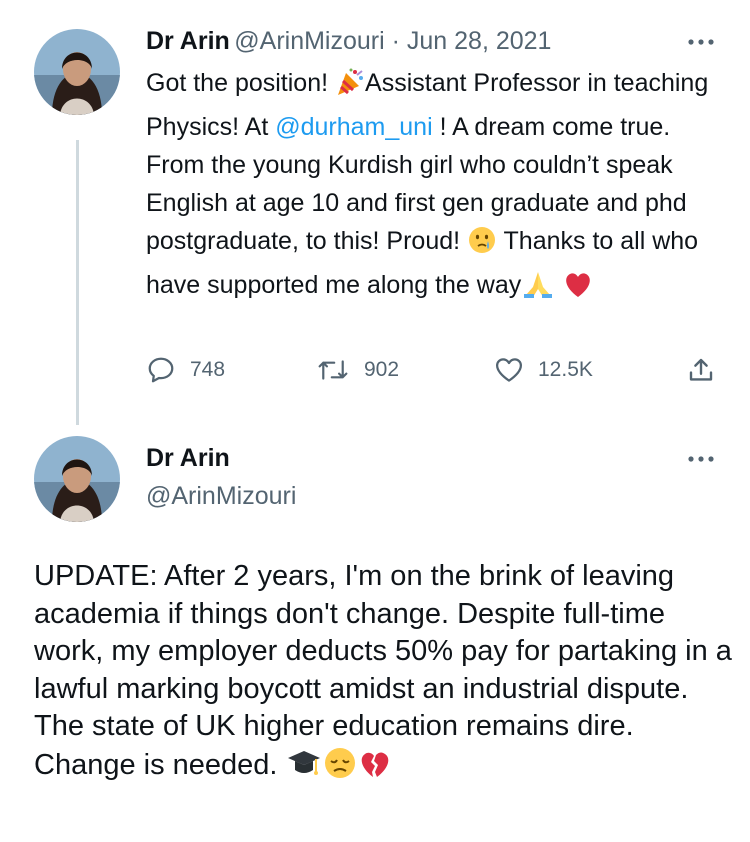 The height and width of the screenshot is (842, 750). What do you see at coordinates (350, 87) in the screenshot?
I see `party-popper-icon` at bounding box center [350, 87].